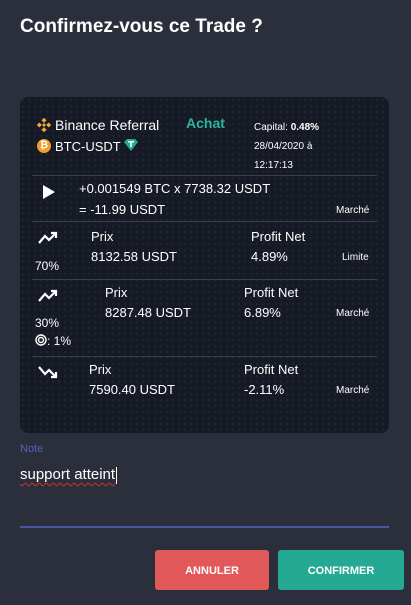 Image resolution: width=411 pixels, height=605 pixels. I want to click on target-1-type: Limite, so click(355, 257).